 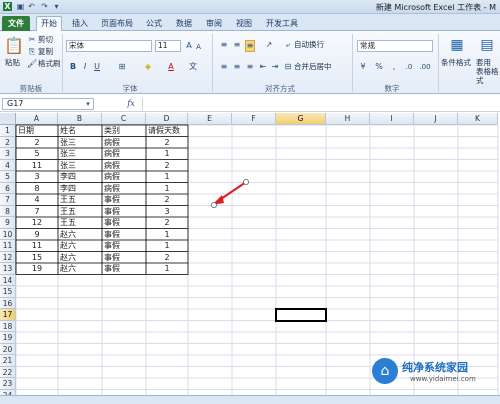 What do you see at coordinates (250, 67) in the screenshot?
I see `align-right-icon: ≡` at bounding box center [250, 67].